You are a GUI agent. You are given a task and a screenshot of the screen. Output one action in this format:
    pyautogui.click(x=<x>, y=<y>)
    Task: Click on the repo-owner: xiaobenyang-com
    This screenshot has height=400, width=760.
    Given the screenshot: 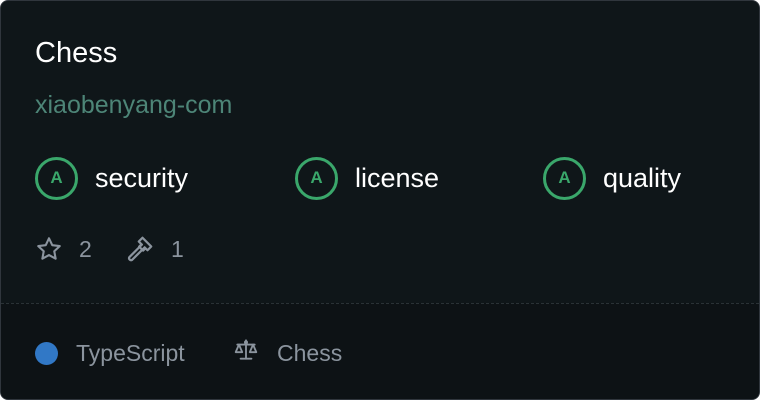 What is the action you would take?
    pyautogui.click(x=133, y=105)
    